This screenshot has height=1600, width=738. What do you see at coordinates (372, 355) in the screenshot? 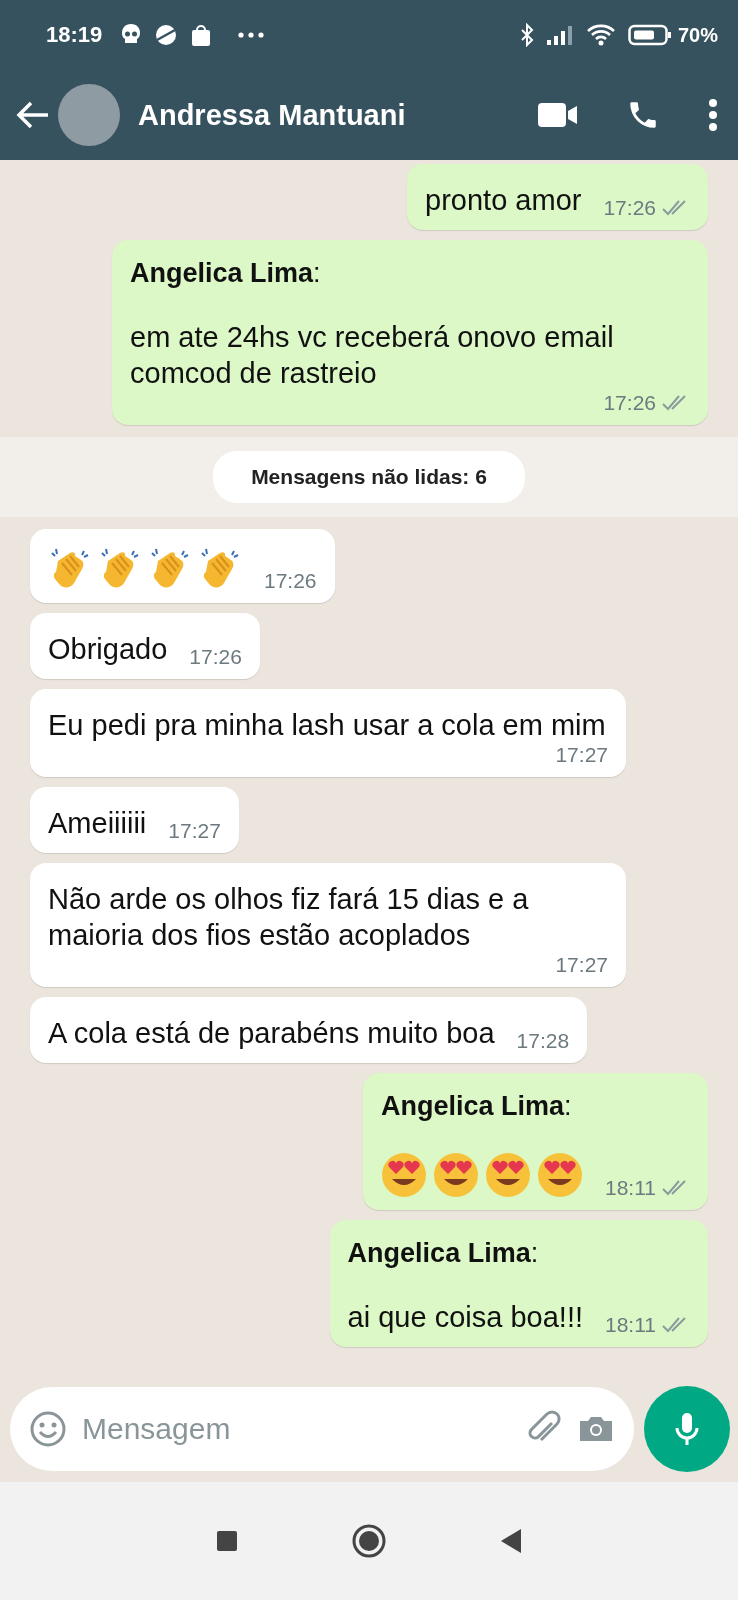
I see `message-text: em ate 24hs vc receberá onovo email comcod de rastreio` at bounding box center [372, 355].